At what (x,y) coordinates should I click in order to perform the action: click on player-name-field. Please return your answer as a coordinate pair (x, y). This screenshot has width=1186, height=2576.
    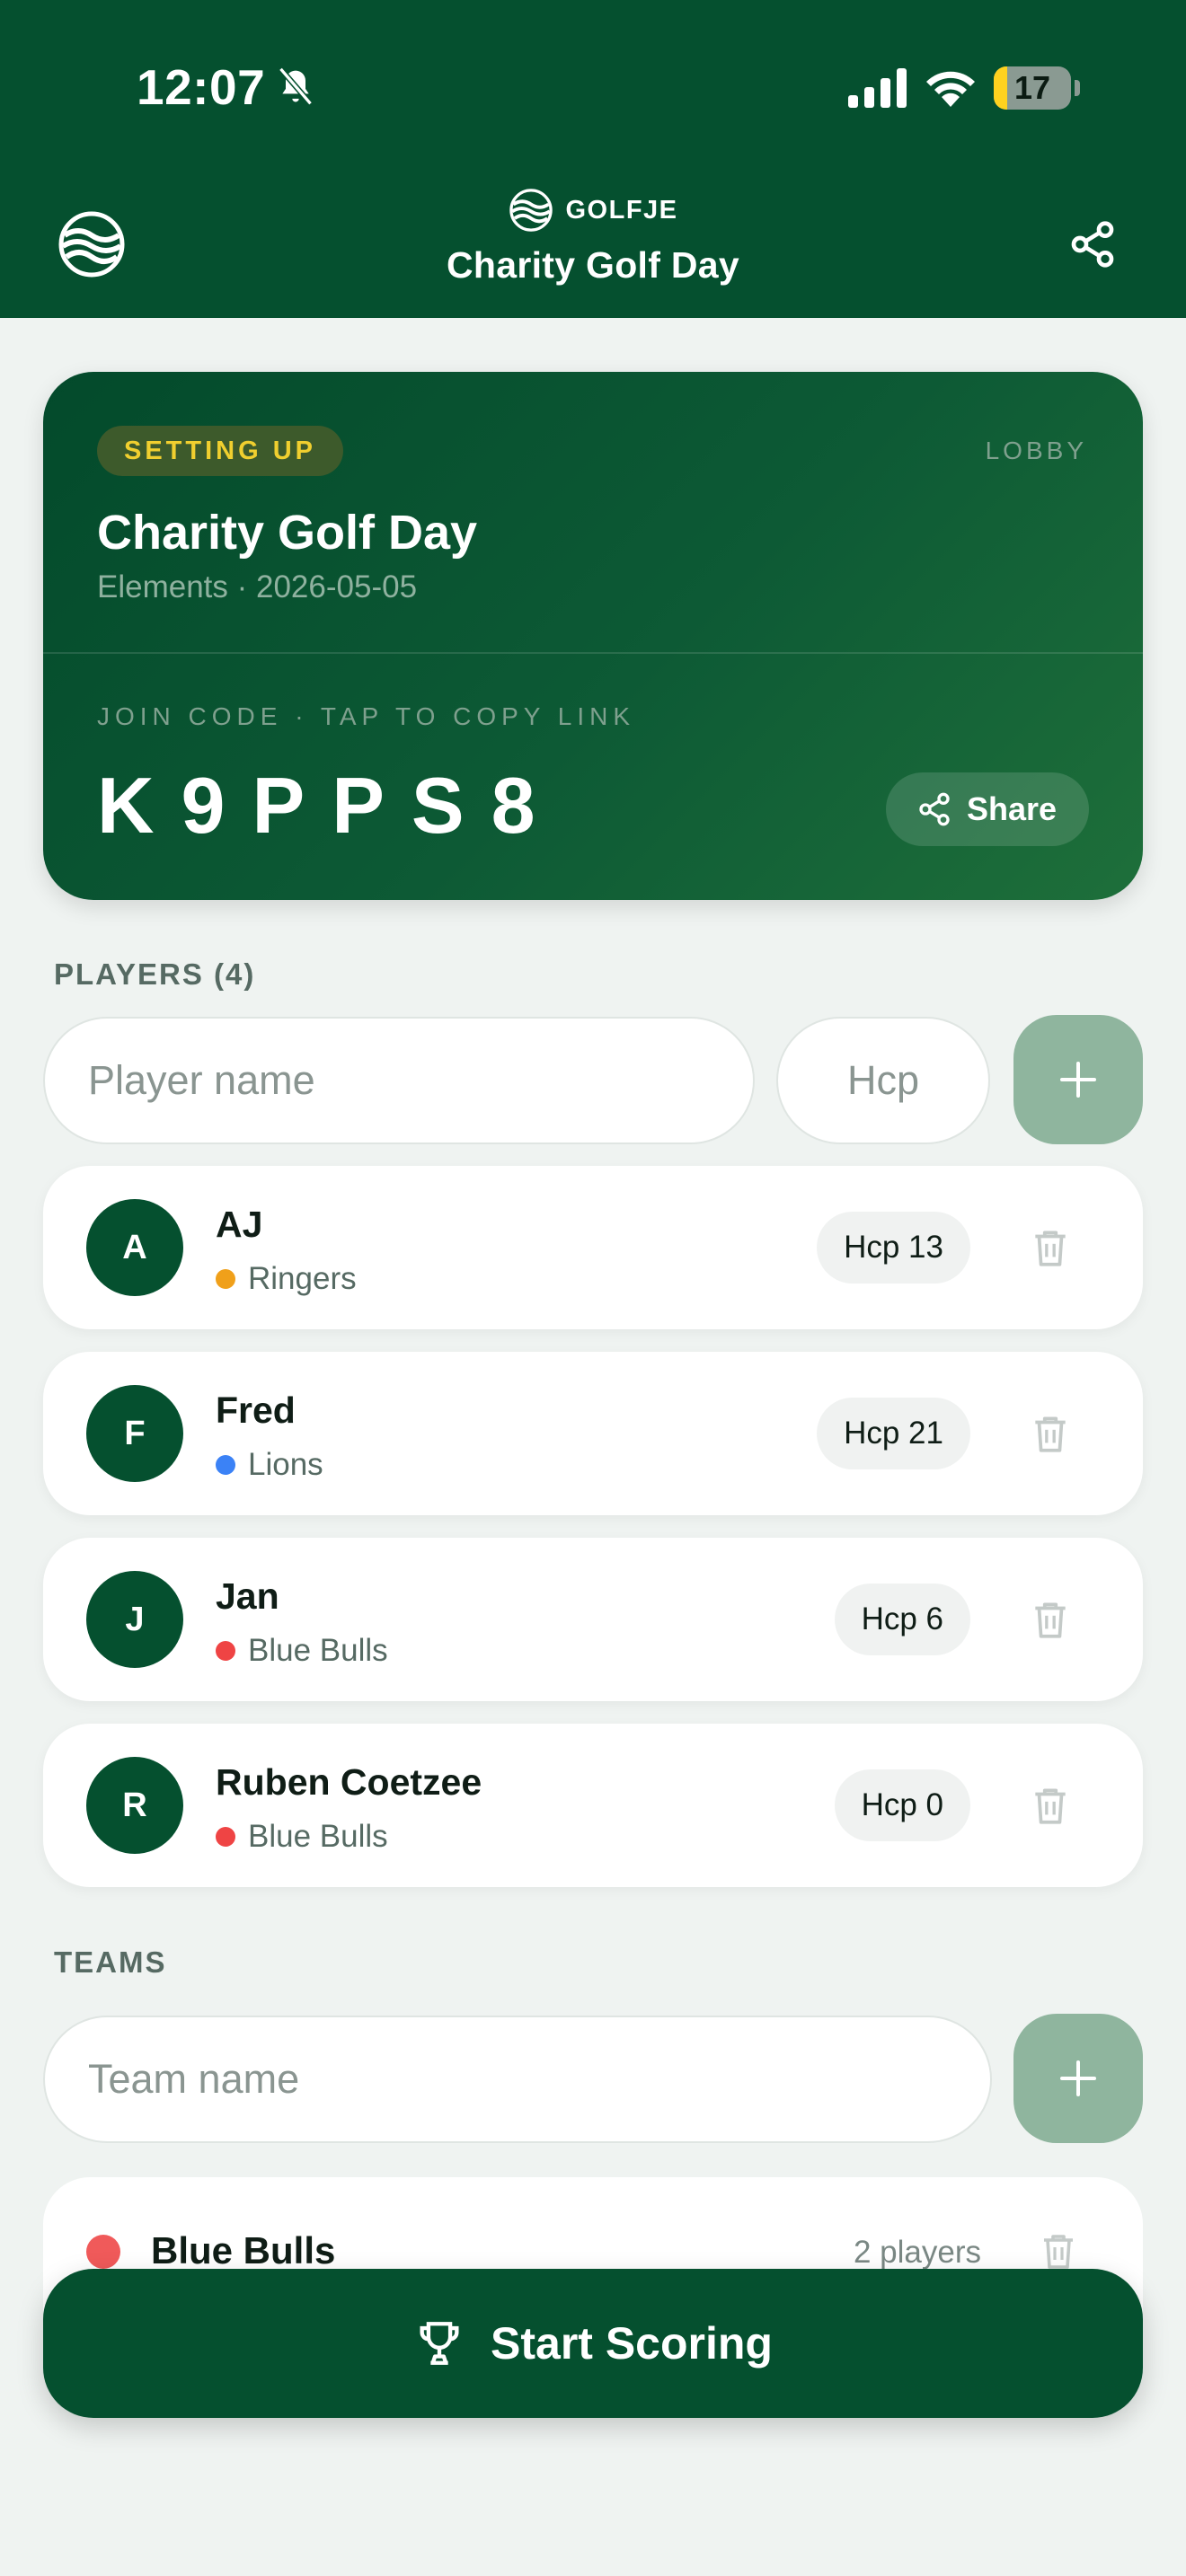
    Looking at the image, I should click on (399, 1080).